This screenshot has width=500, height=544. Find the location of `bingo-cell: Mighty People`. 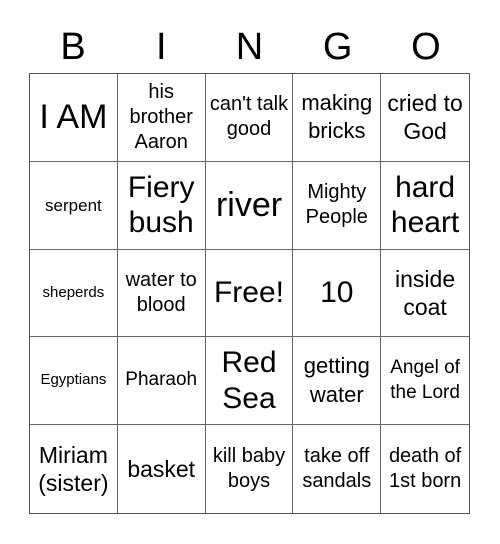

bingo-cell: Mighty People is located at coordinates (337, 205).